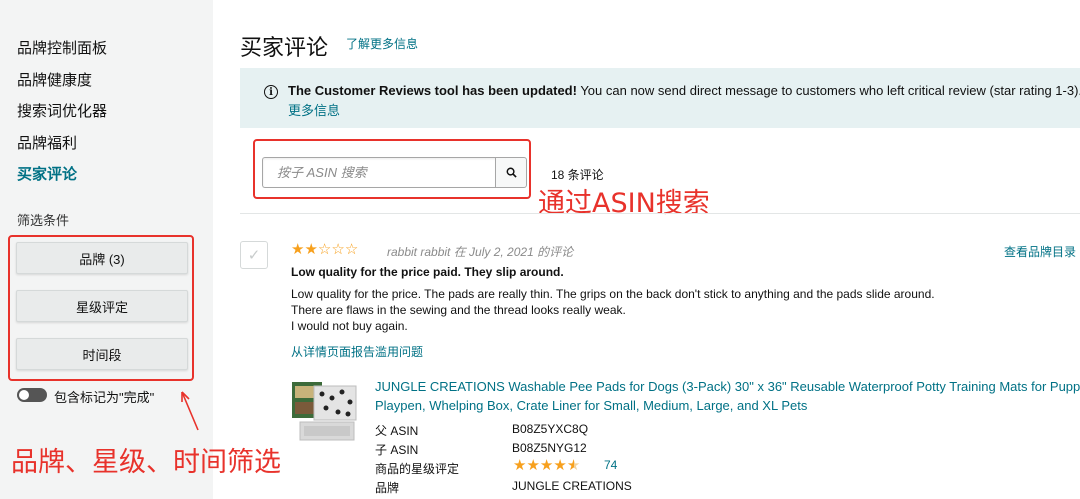  What do you see at coordinates (624, 203) in the screenshot?
I see `search-annotation: 通过ASIN搜索` at bounding box center [624, 203].